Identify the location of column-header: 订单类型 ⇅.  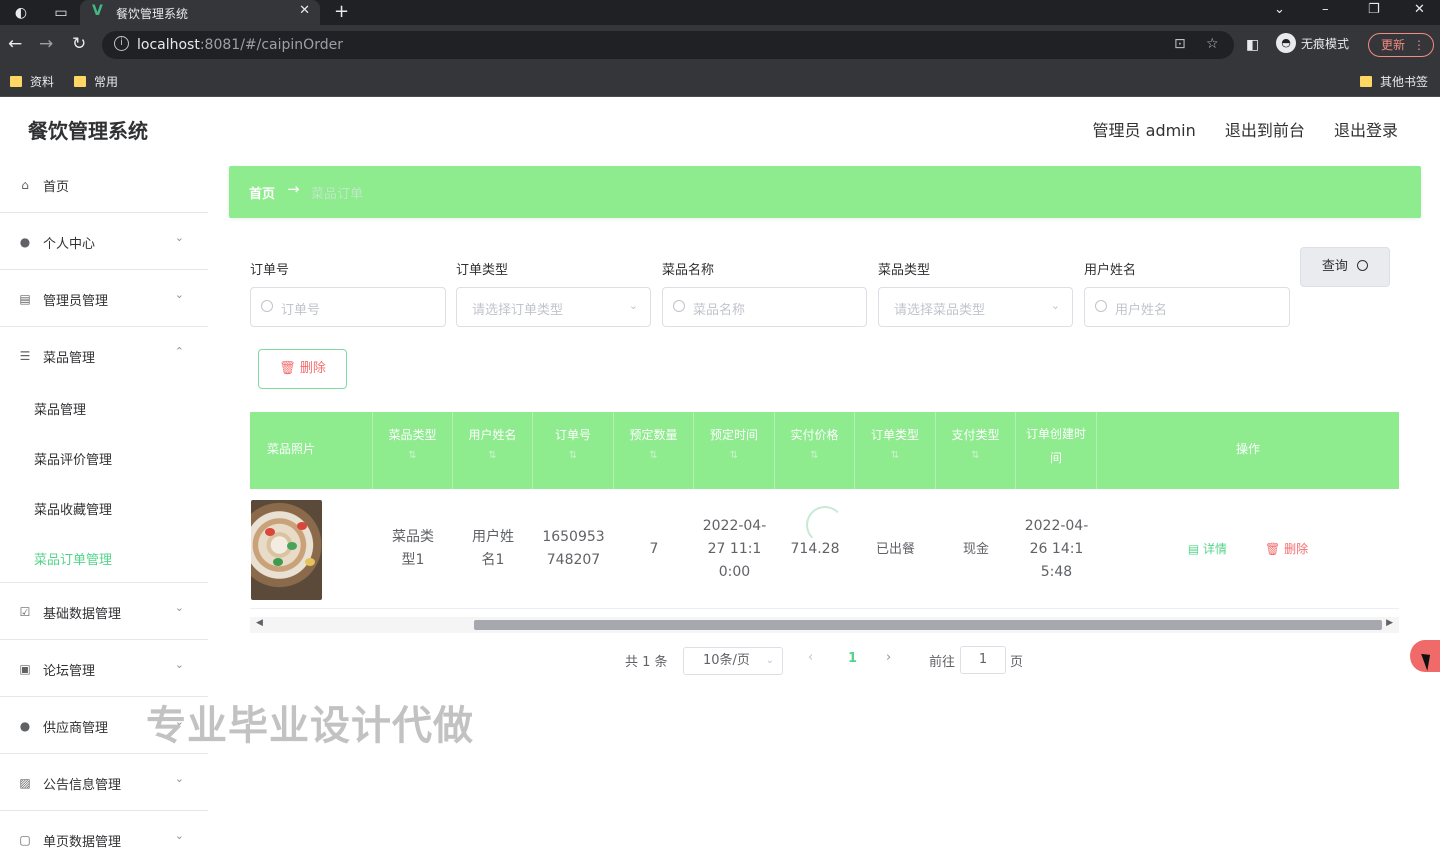
(895, 450).